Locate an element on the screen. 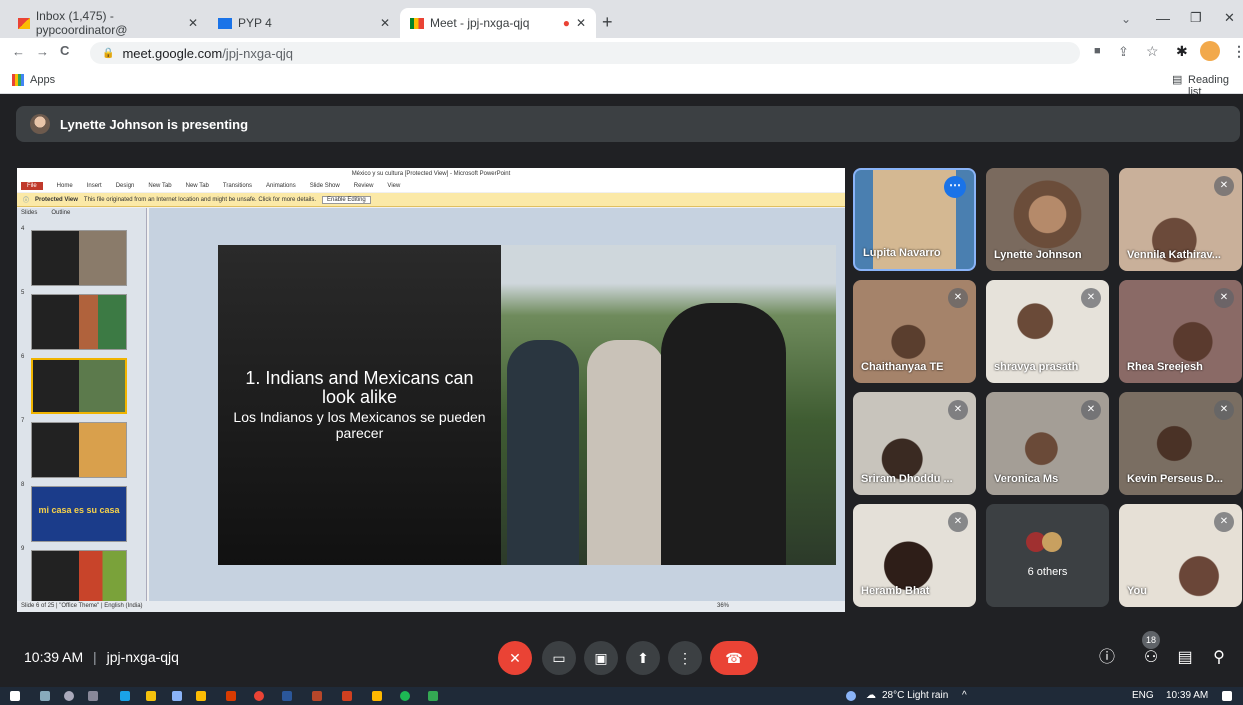 This screenshot has width=1243, height=705. cortana-icon is located at coordinates (69, 696).